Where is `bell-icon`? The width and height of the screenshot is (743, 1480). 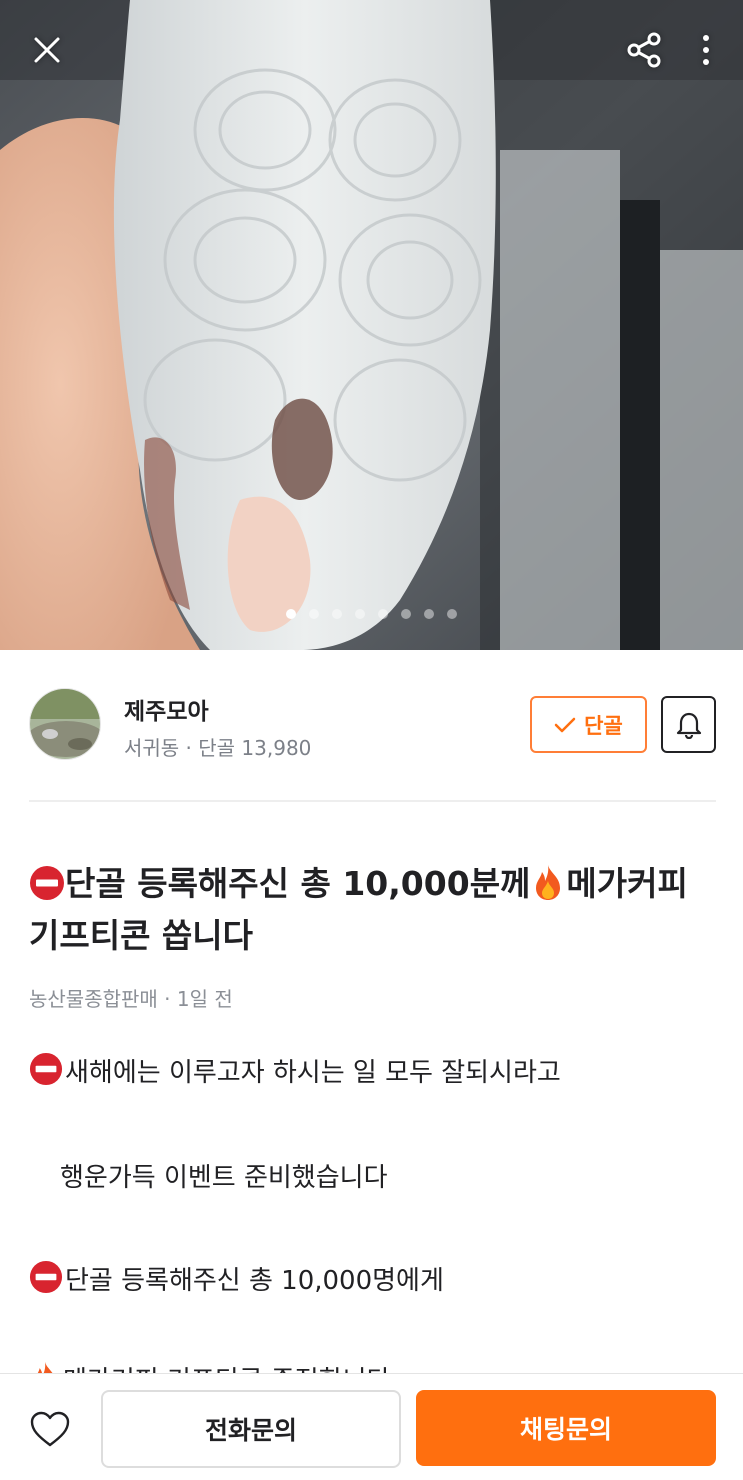 bell-icon is located at coordinates (688, 725).